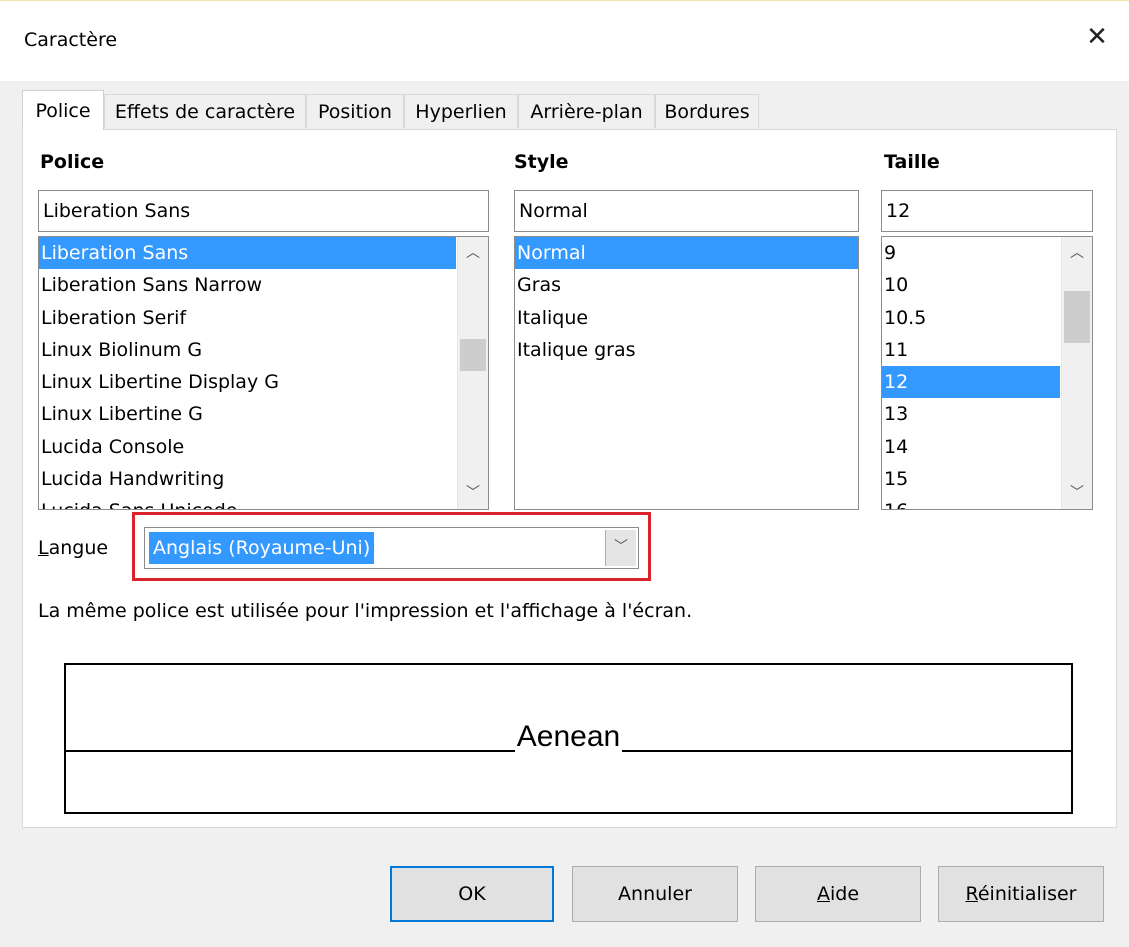  Describe the element at coordinates (971, 253) in the screenshot. I see `list-item: 9` at that location.